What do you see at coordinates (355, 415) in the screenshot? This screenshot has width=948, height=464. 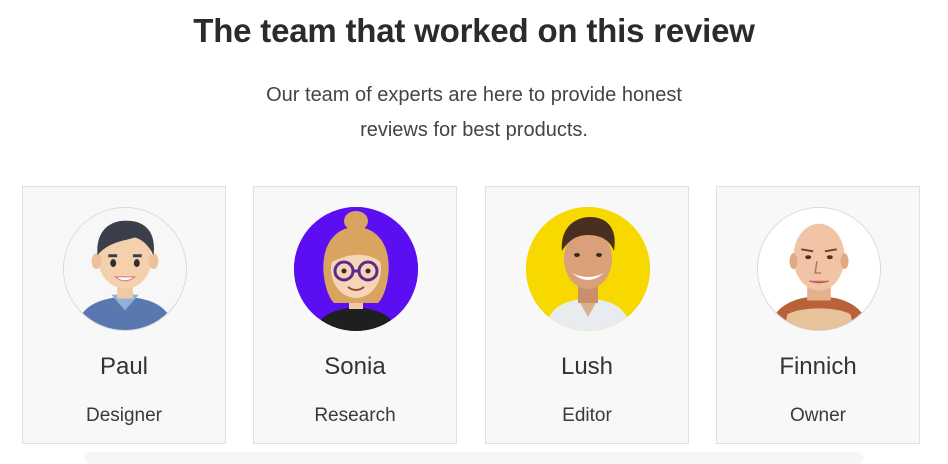 I see `member-role: Research` at bounding box center [355, 415].